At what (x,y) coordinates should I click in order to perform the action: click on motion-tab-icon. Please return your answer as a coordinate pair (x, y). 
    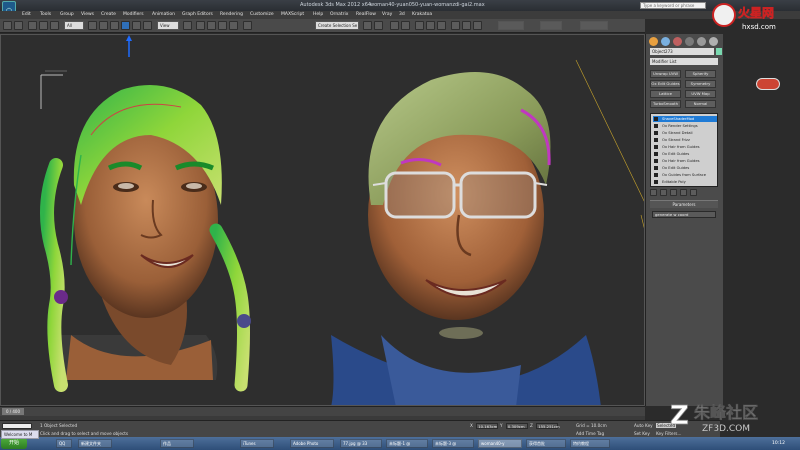
    Looking at the image, I should click on (689, 41).